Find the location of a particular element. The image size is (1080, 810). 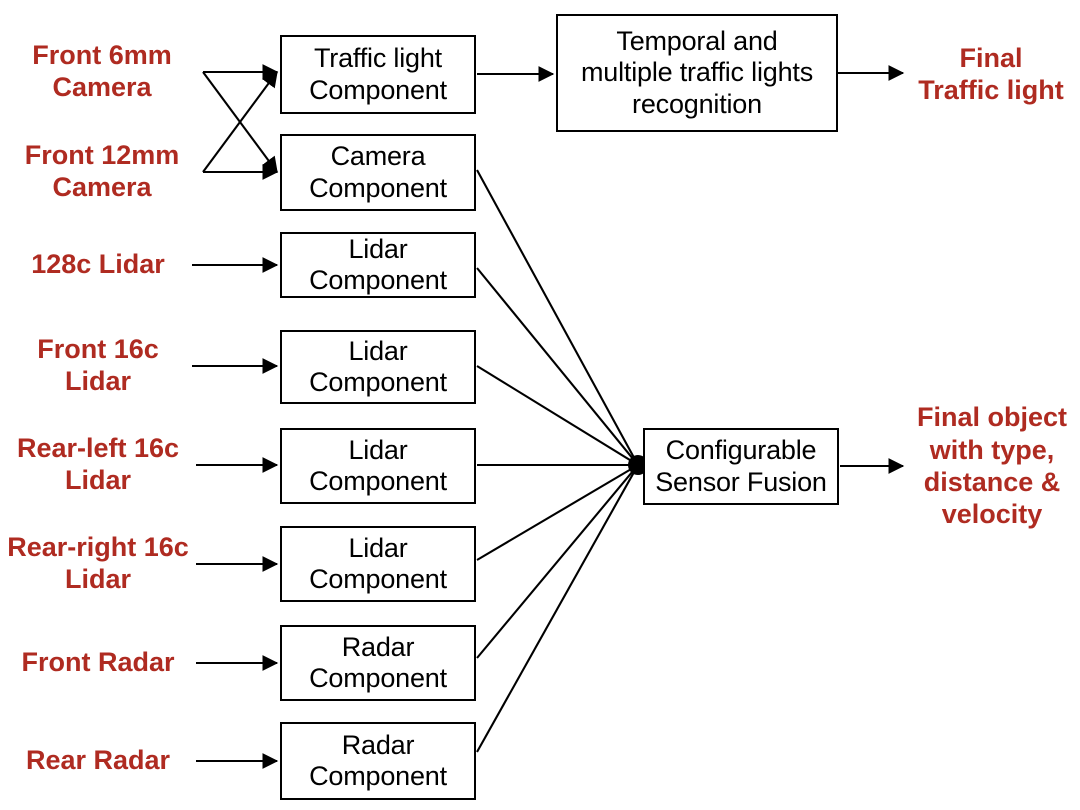

output-label-final-traffic-light: Final Traffic light is located at coordinates (991, 74).